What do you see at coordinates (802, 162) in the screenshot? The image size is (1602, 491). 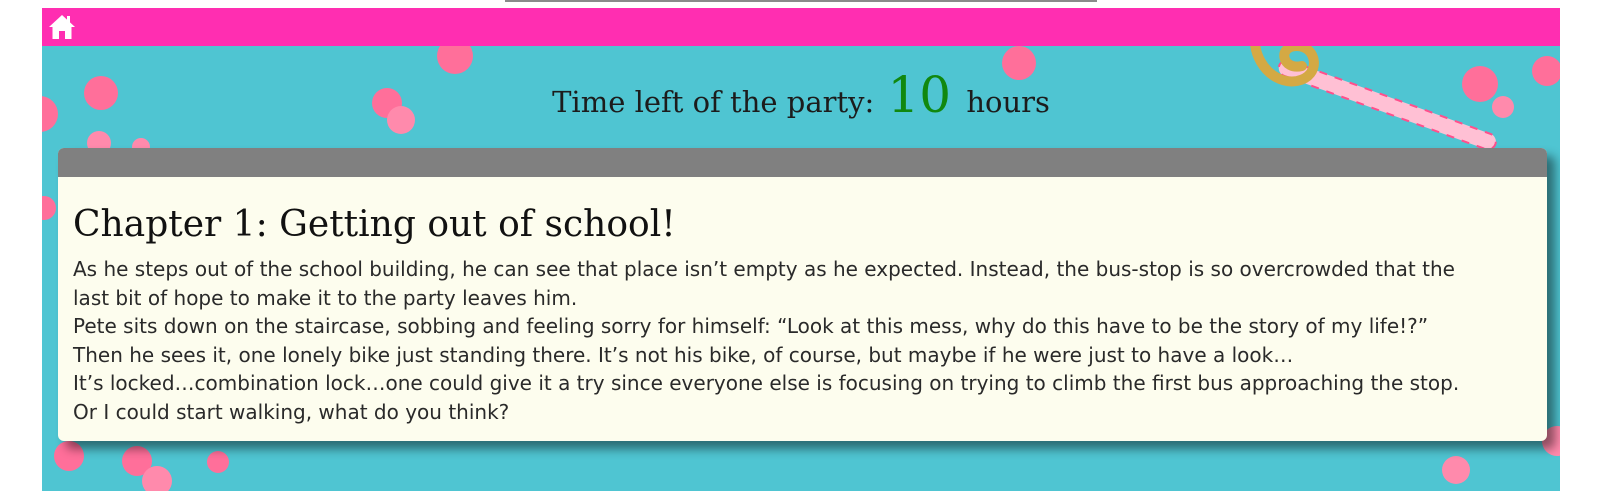 I see `card-header` at bounding box center [802, 162].